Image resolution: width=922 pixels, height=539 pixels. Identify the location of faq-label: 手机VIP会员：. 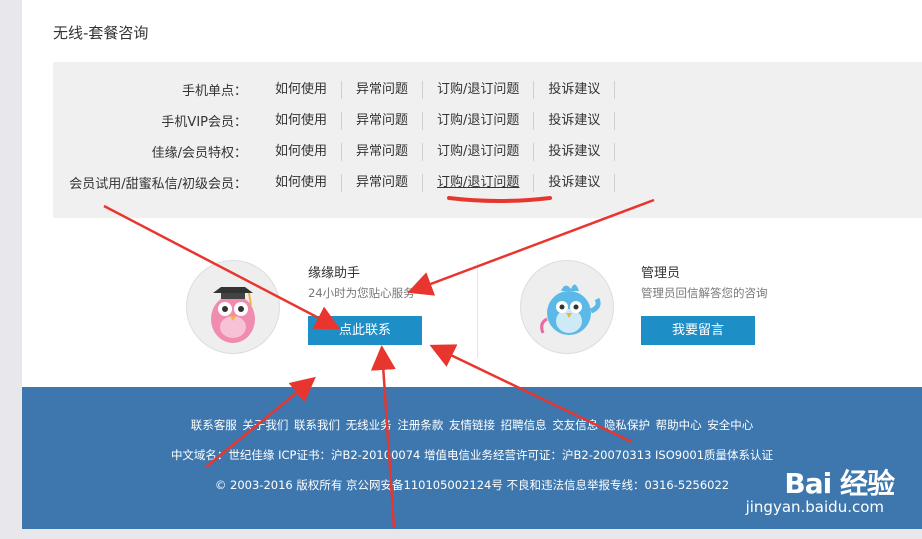
(204, 122).